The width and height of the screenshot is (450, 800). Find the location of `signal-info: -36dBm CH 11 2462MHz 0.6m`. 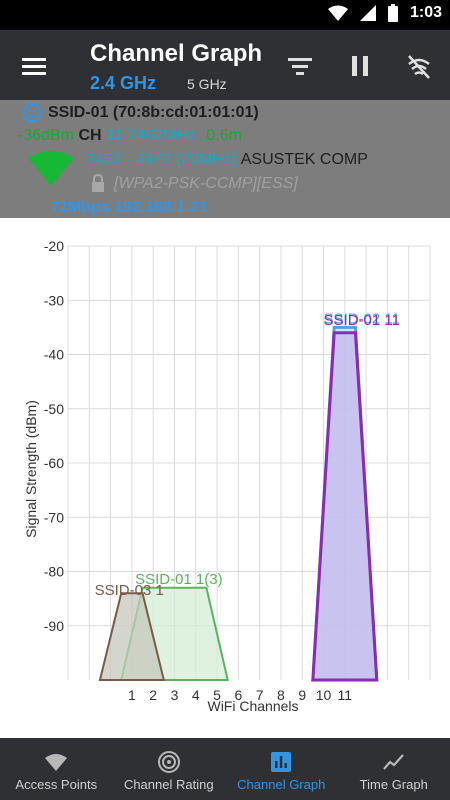

signal-info: -36dBm CH 11 2462MHz 0.6m is located at coordinates (130, 136).